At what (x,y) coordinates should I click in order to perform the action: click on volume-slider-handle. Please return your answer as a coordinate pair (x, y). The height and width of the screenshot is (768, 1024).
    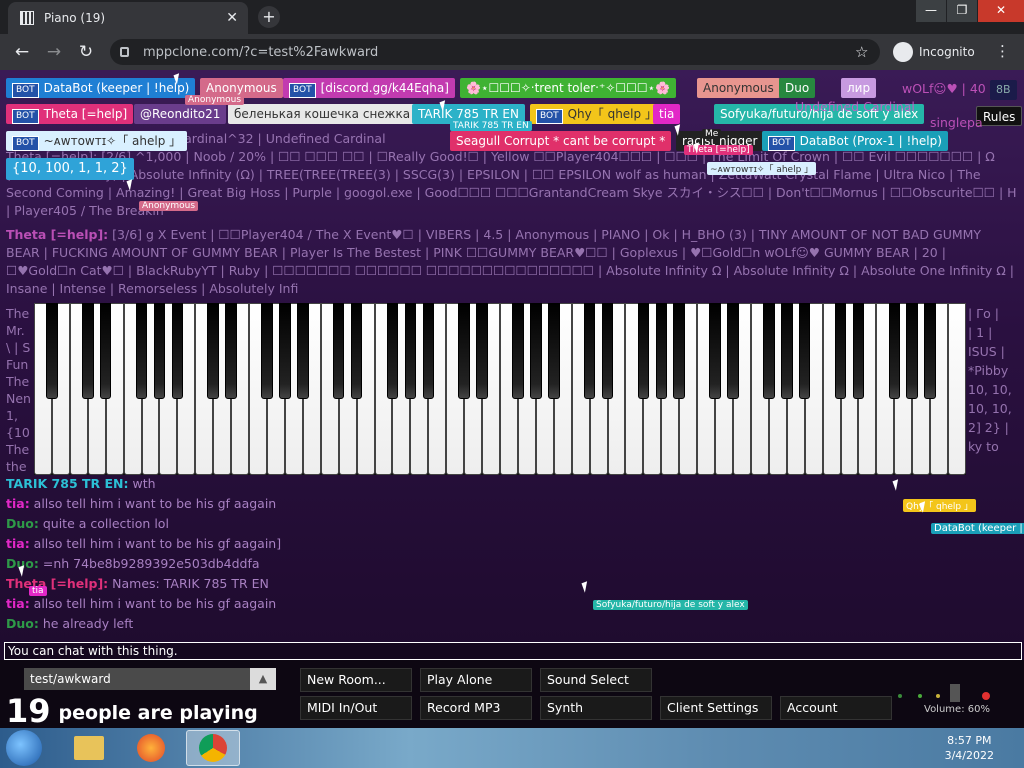
    Looking at the image, I should click on (955, 693).